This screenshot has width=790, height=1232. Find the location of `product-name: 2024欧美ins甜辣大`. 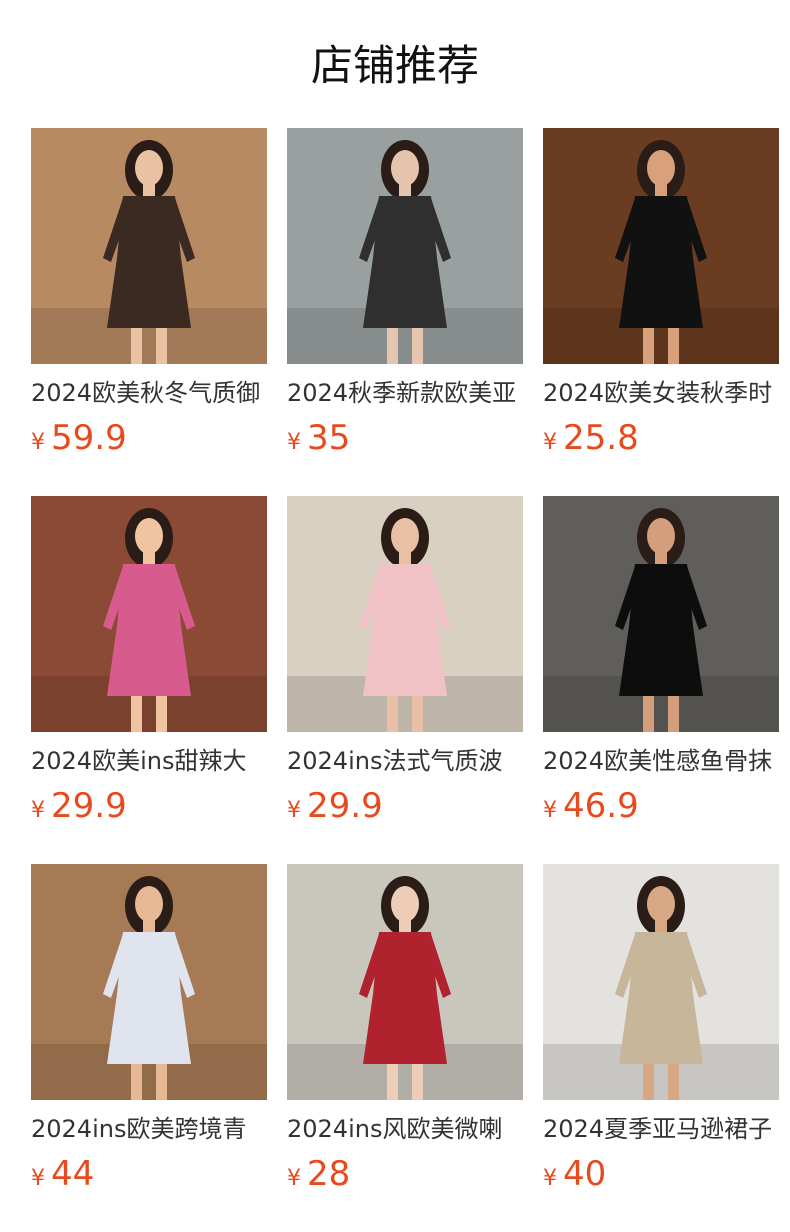

product-name: 2024欧美ins甜辣大 is located at coordinates (149, 761).